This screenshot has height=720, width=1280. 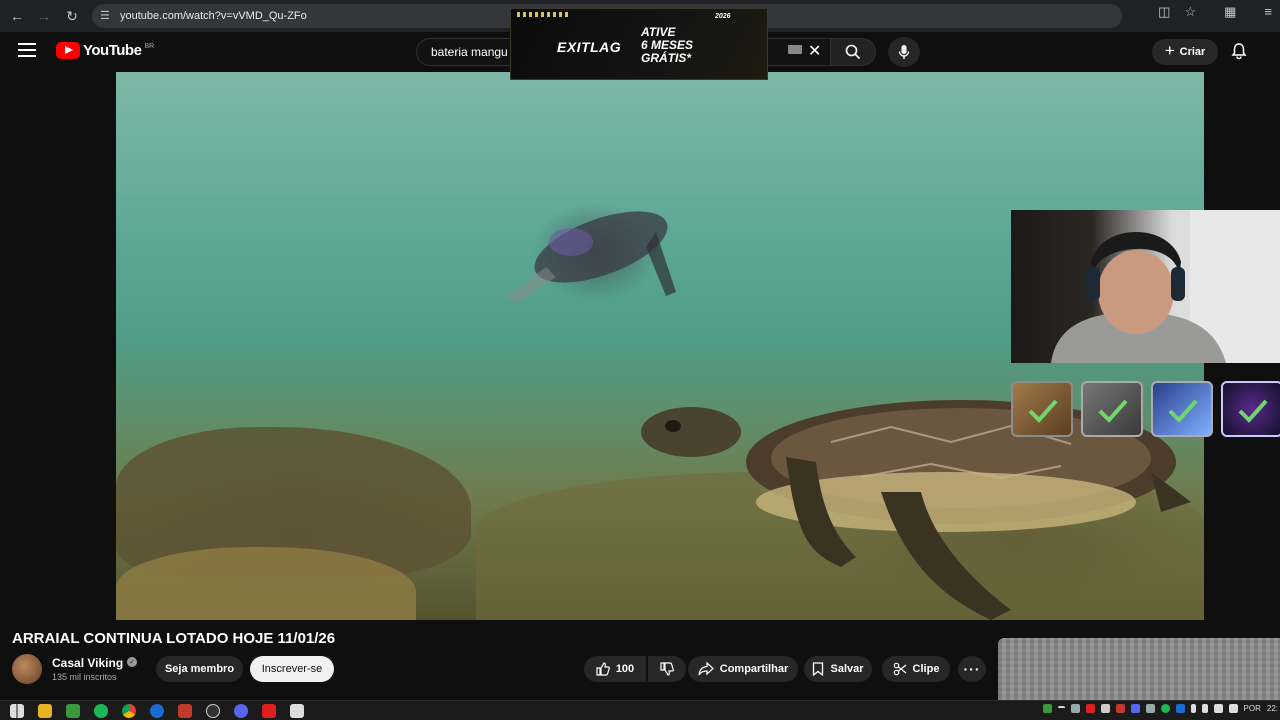 What do you see at coordinates (269, 711) in the screenshot?
I see `kick-icon` at bounding box center [269, 711].